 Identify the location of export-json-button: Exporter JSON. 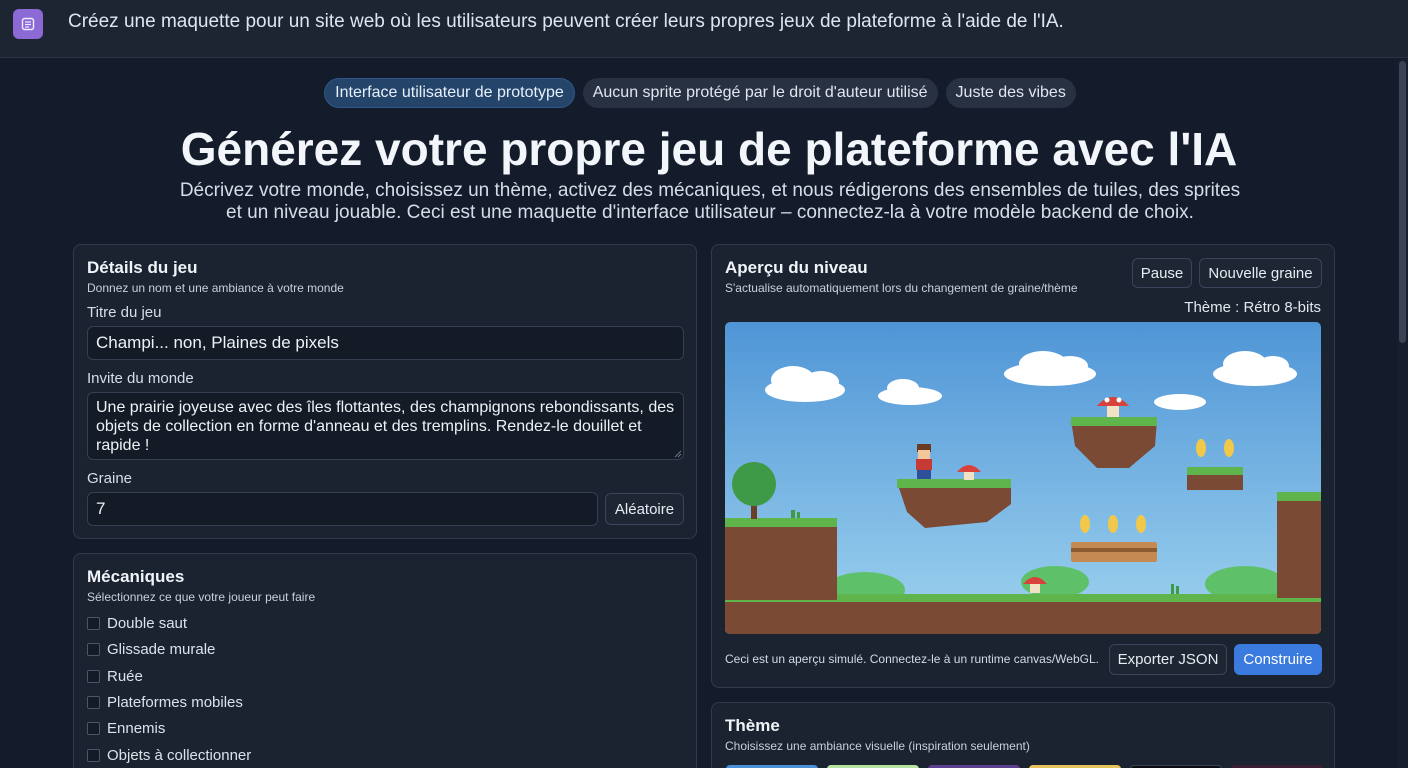
(1168, 659).